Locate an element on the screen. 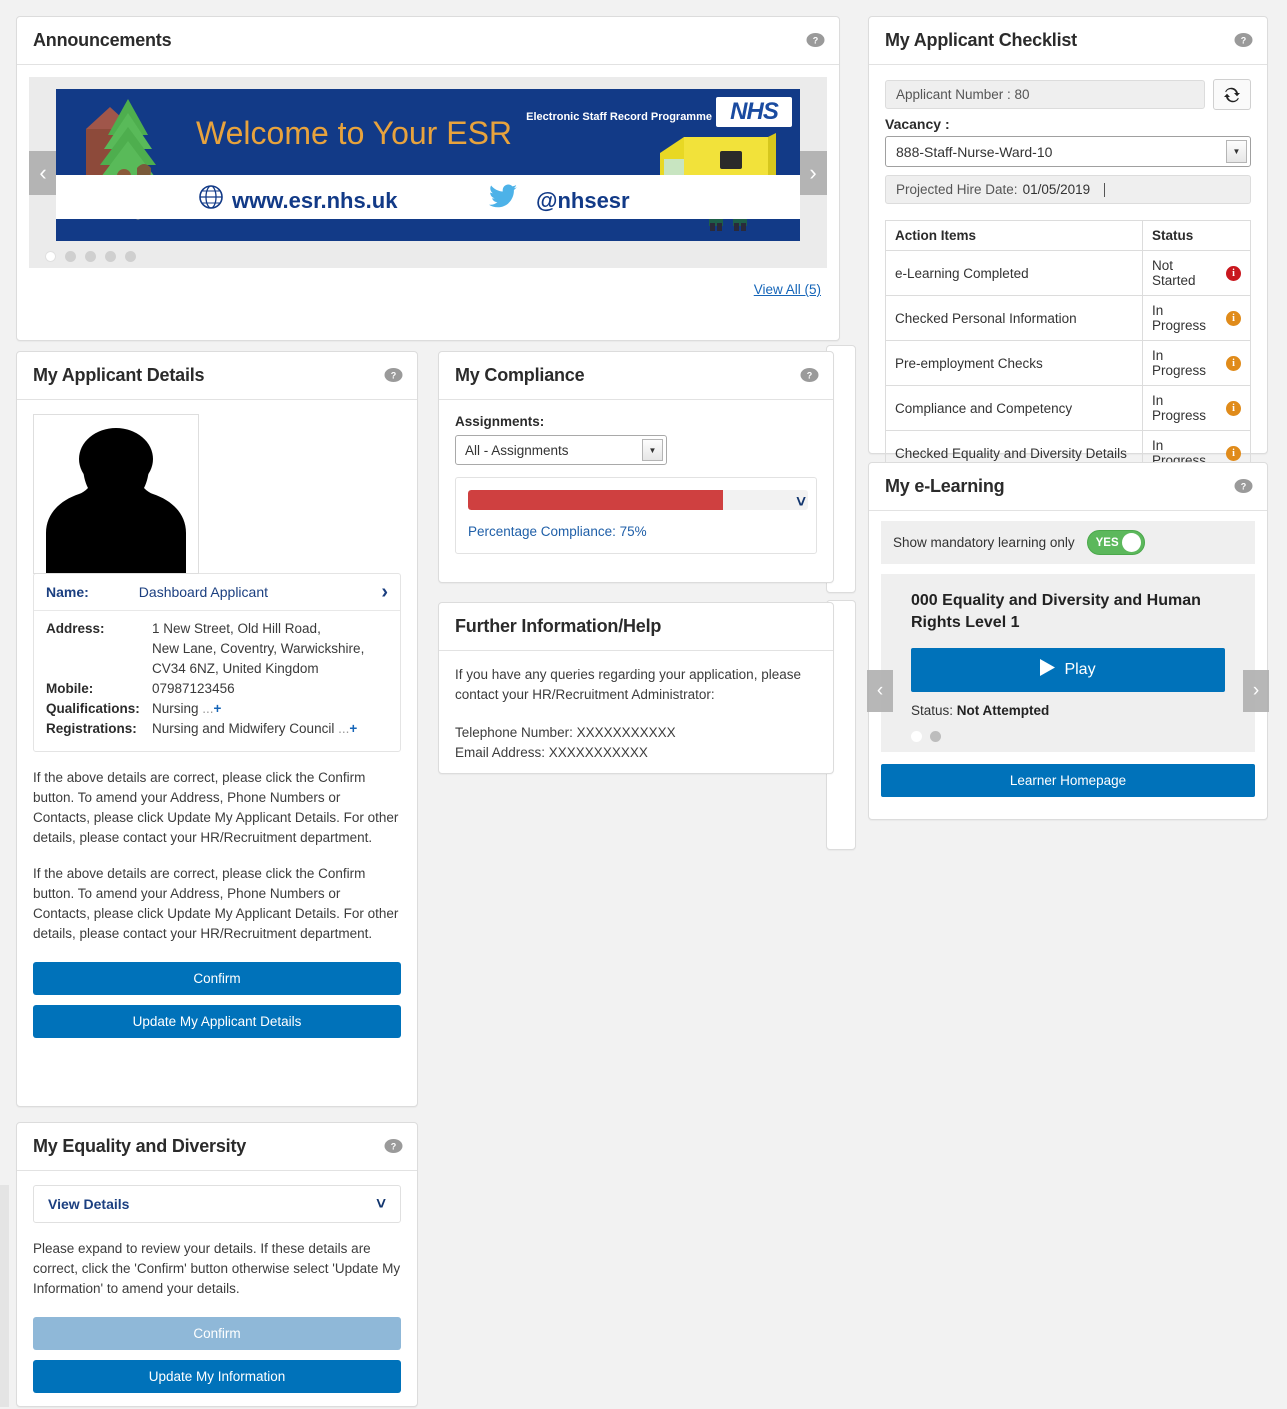 The height and width of the screenshot is (1409, 1287). assignments-select: All - Assignments ▼ is located at coordinates (561, 450).